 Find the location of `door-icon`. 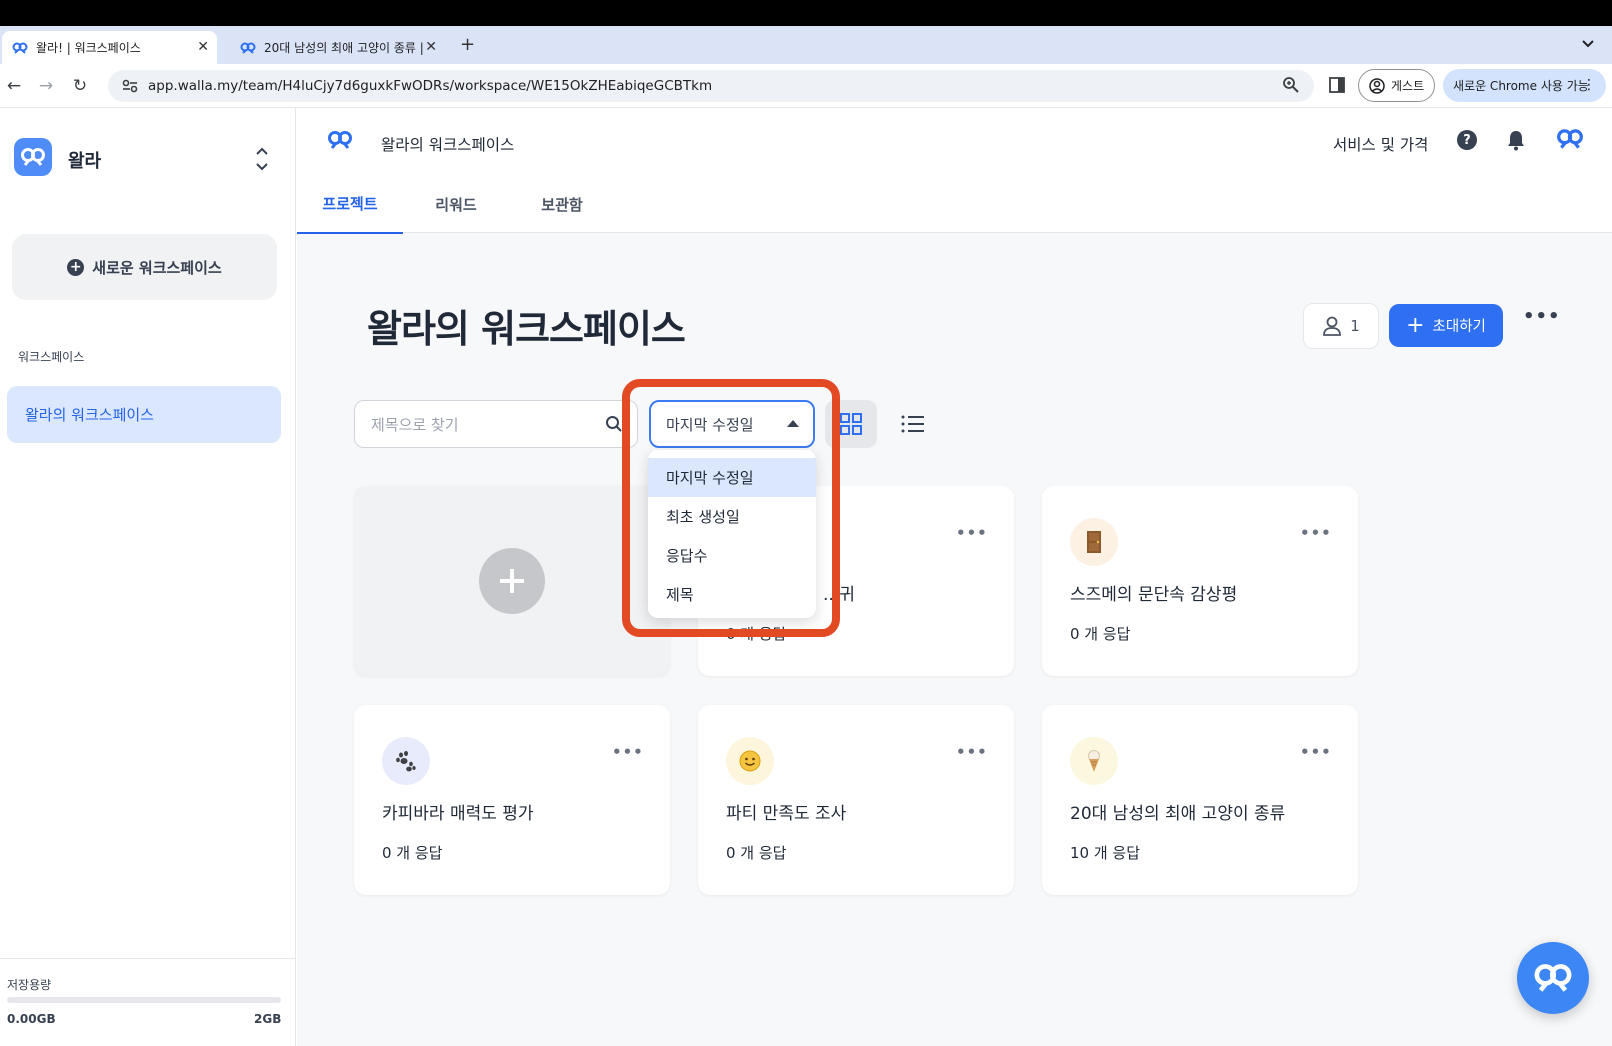

door-icon is located at coordinates (1094, 542).